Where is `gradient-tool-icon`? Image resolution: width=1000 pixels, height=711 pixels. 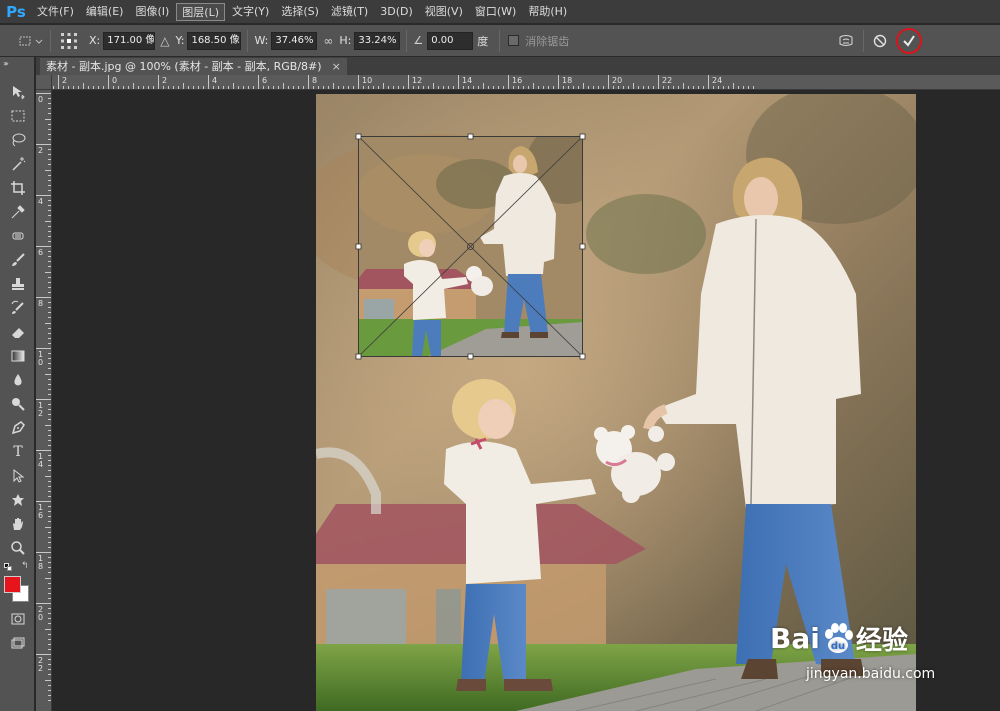 gradient-tool-icon is located at coordinates (18, 356).